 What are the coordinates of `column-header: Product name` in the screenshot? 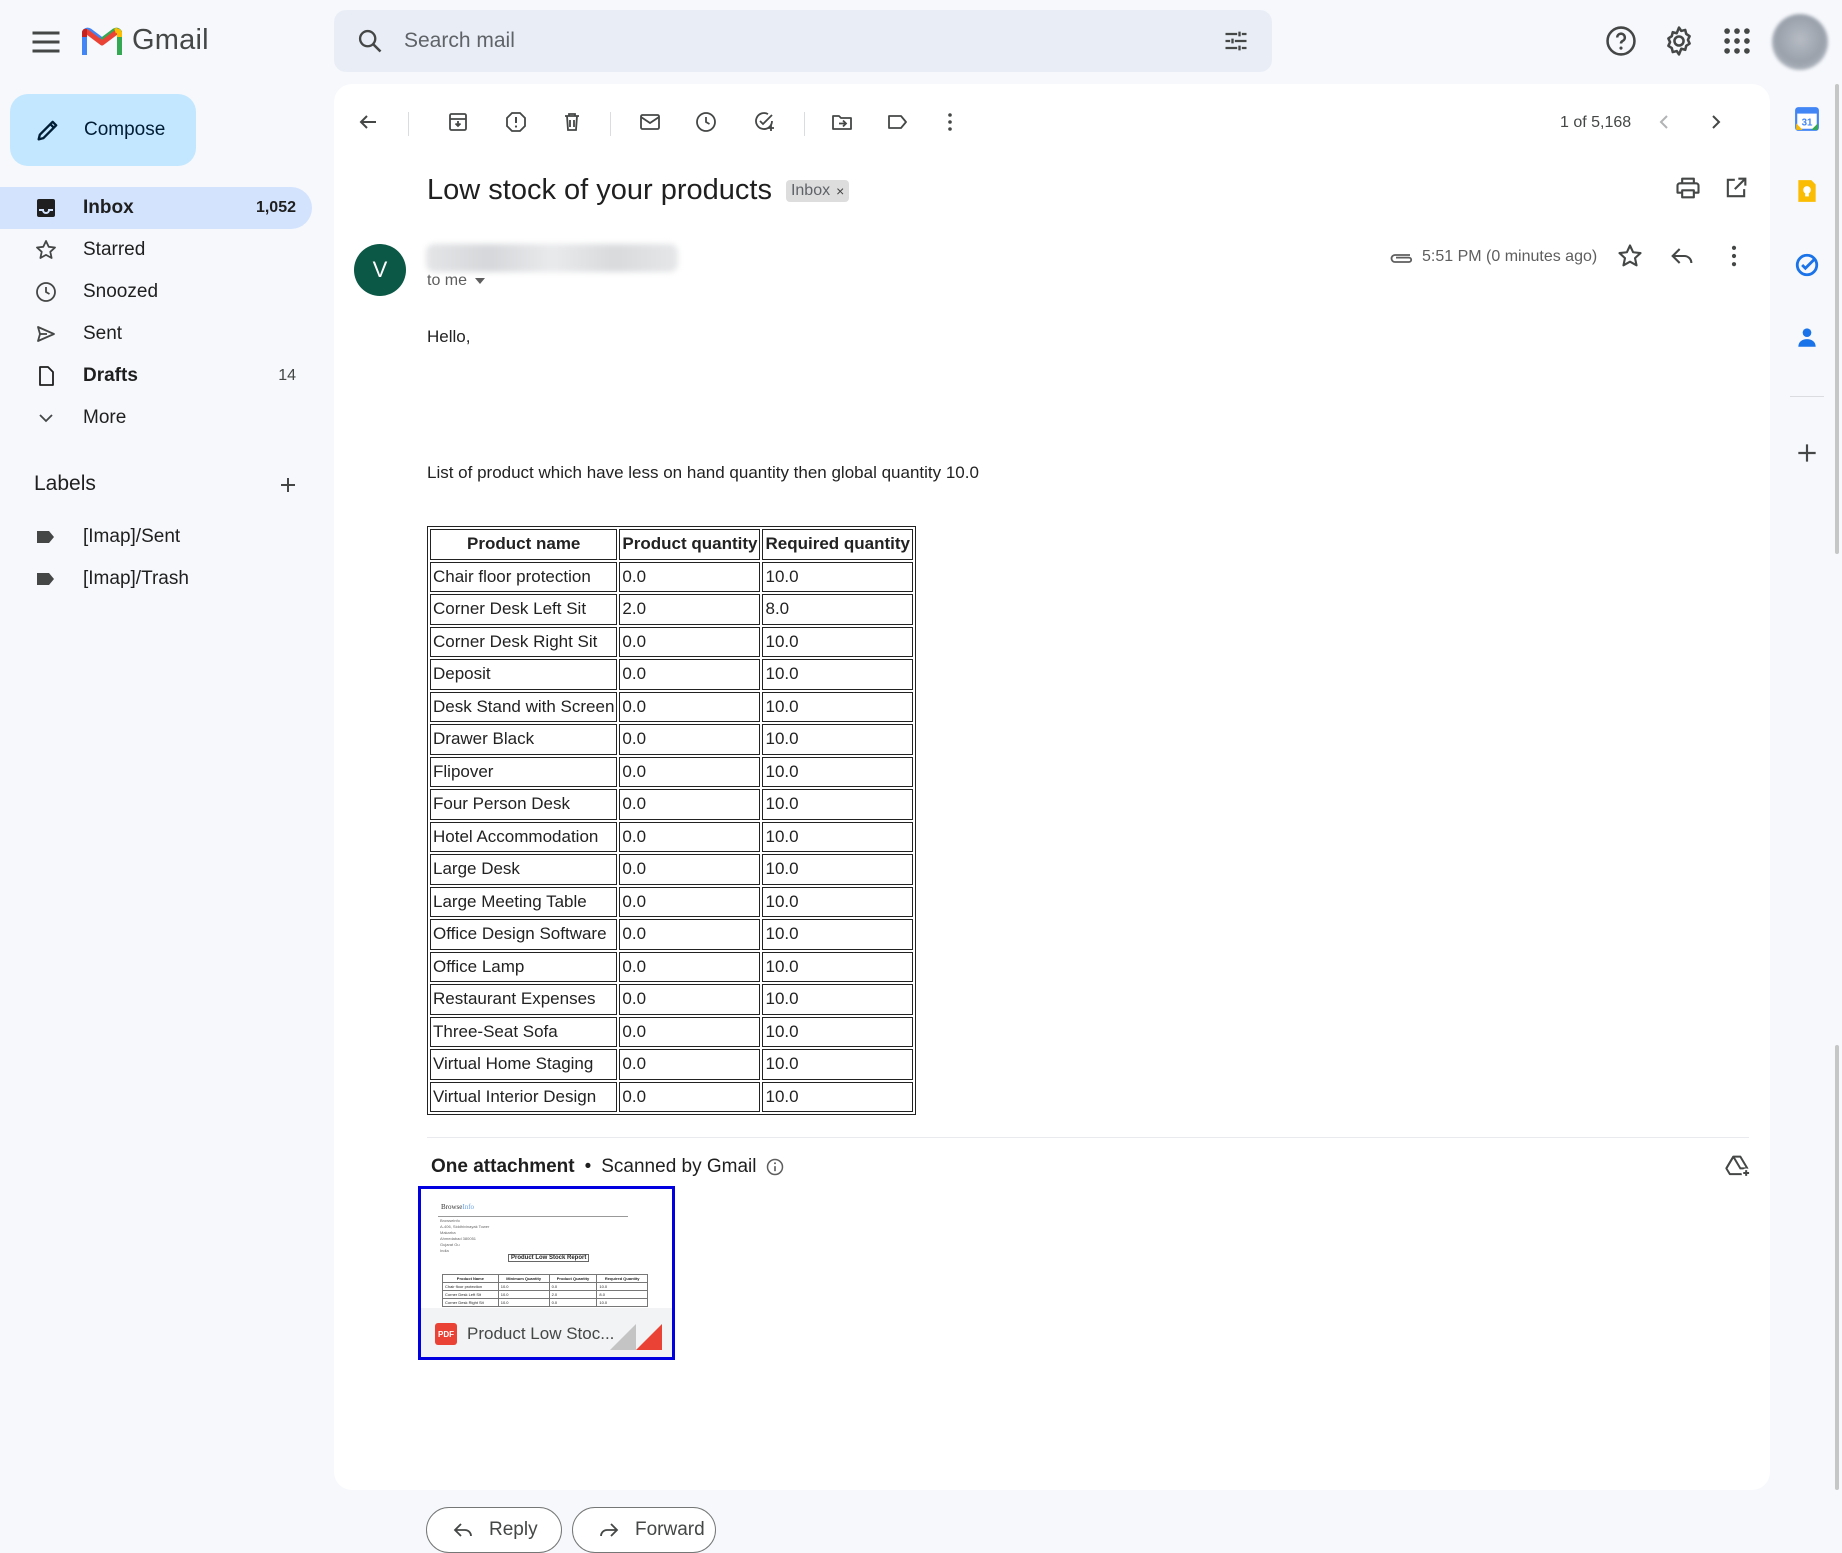 It's located at (524, 544).